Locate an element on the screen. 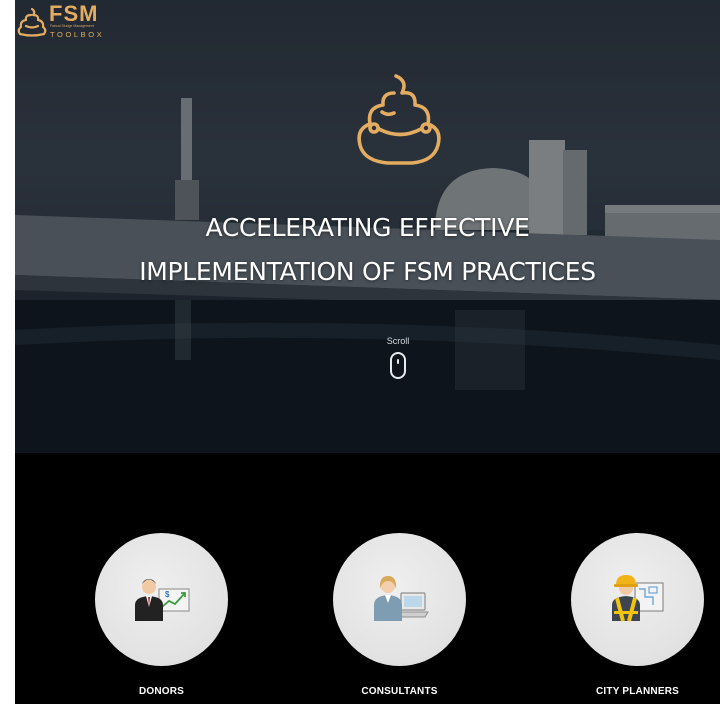 The image size is (720, 704). donor-presenter-icon: $ is located at coordinates (162, 600).